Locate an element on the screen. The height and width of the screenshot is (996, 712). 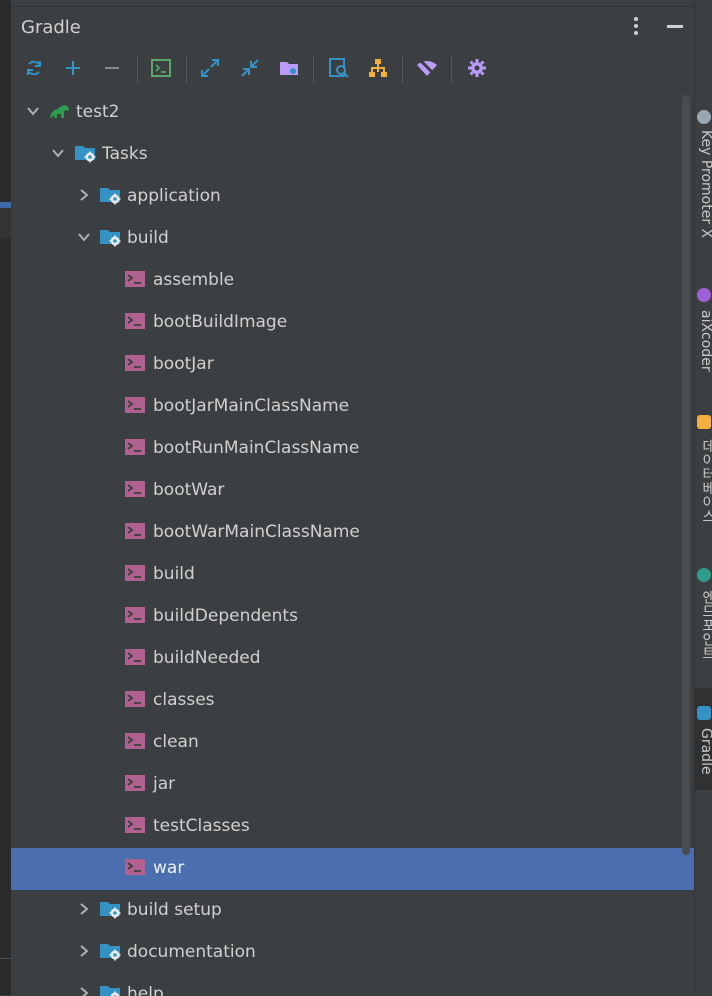
tree-node-task: bootJarMainClassName is located at coordinates (352, 407).